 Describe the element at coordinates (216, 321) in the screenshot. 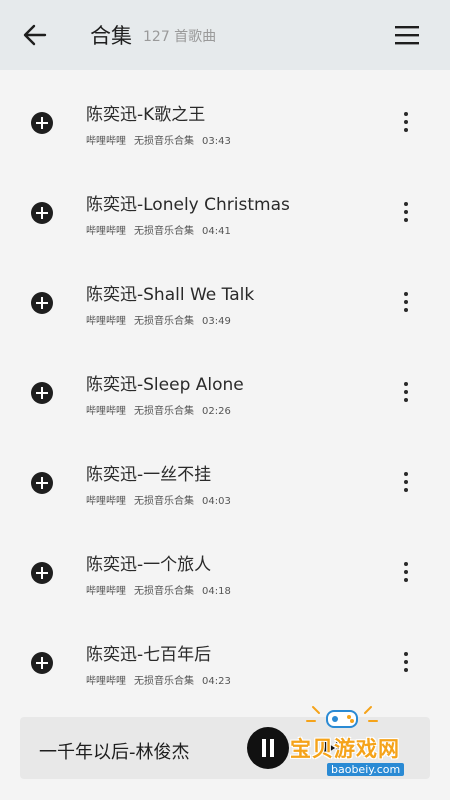

I see `song-duration: 03:49` at that location.